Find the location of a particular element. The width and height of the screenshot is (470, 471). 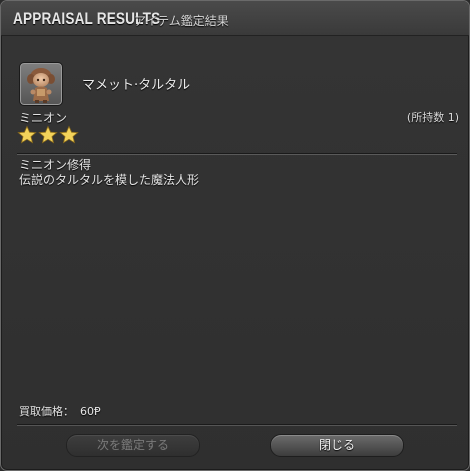

rating-stars is located at coordinates (48, 135).